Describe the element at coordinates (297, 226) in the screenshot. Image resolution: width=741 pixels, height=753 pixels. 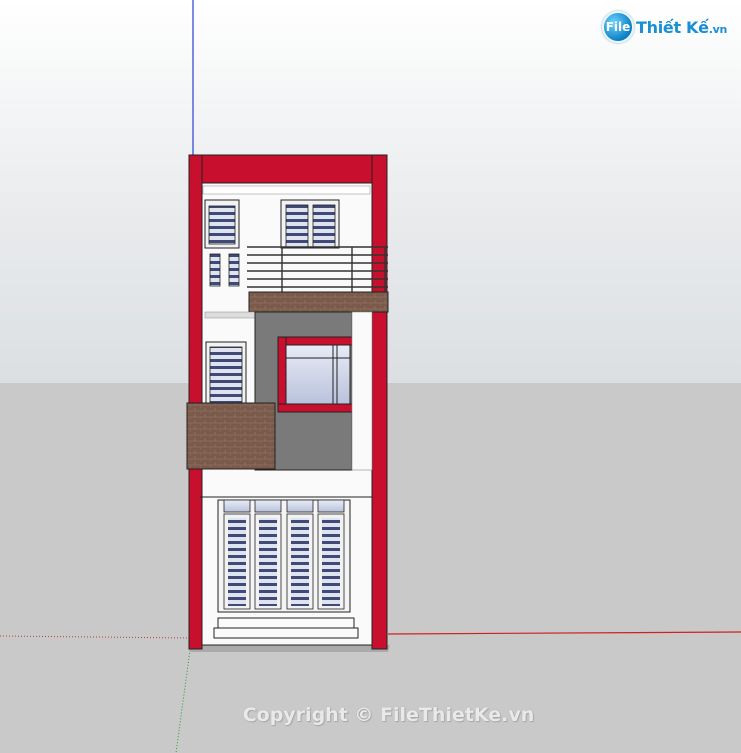
I see `door-louvered-left` at that location.